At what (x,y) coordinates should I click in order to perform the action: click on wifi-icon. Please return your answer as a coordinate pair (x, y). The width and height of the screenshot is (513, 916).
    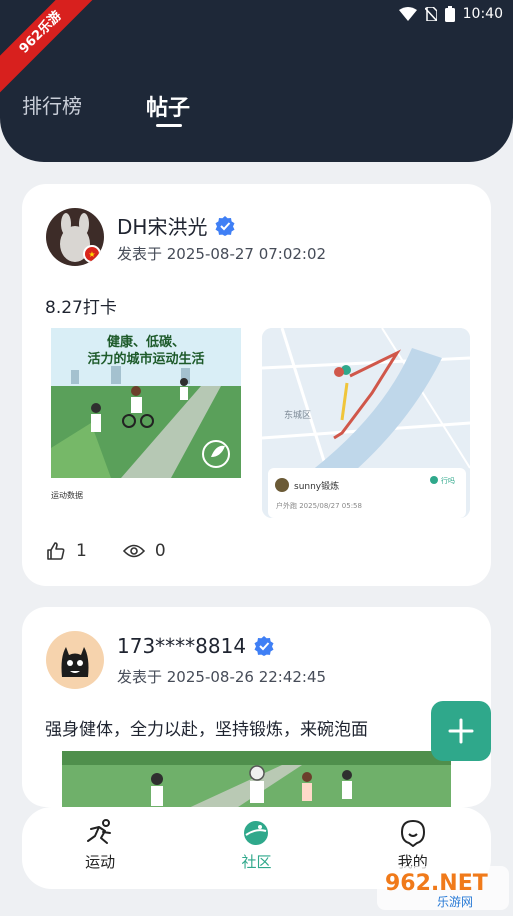
    Looking at the image, I should click on (407, 14).